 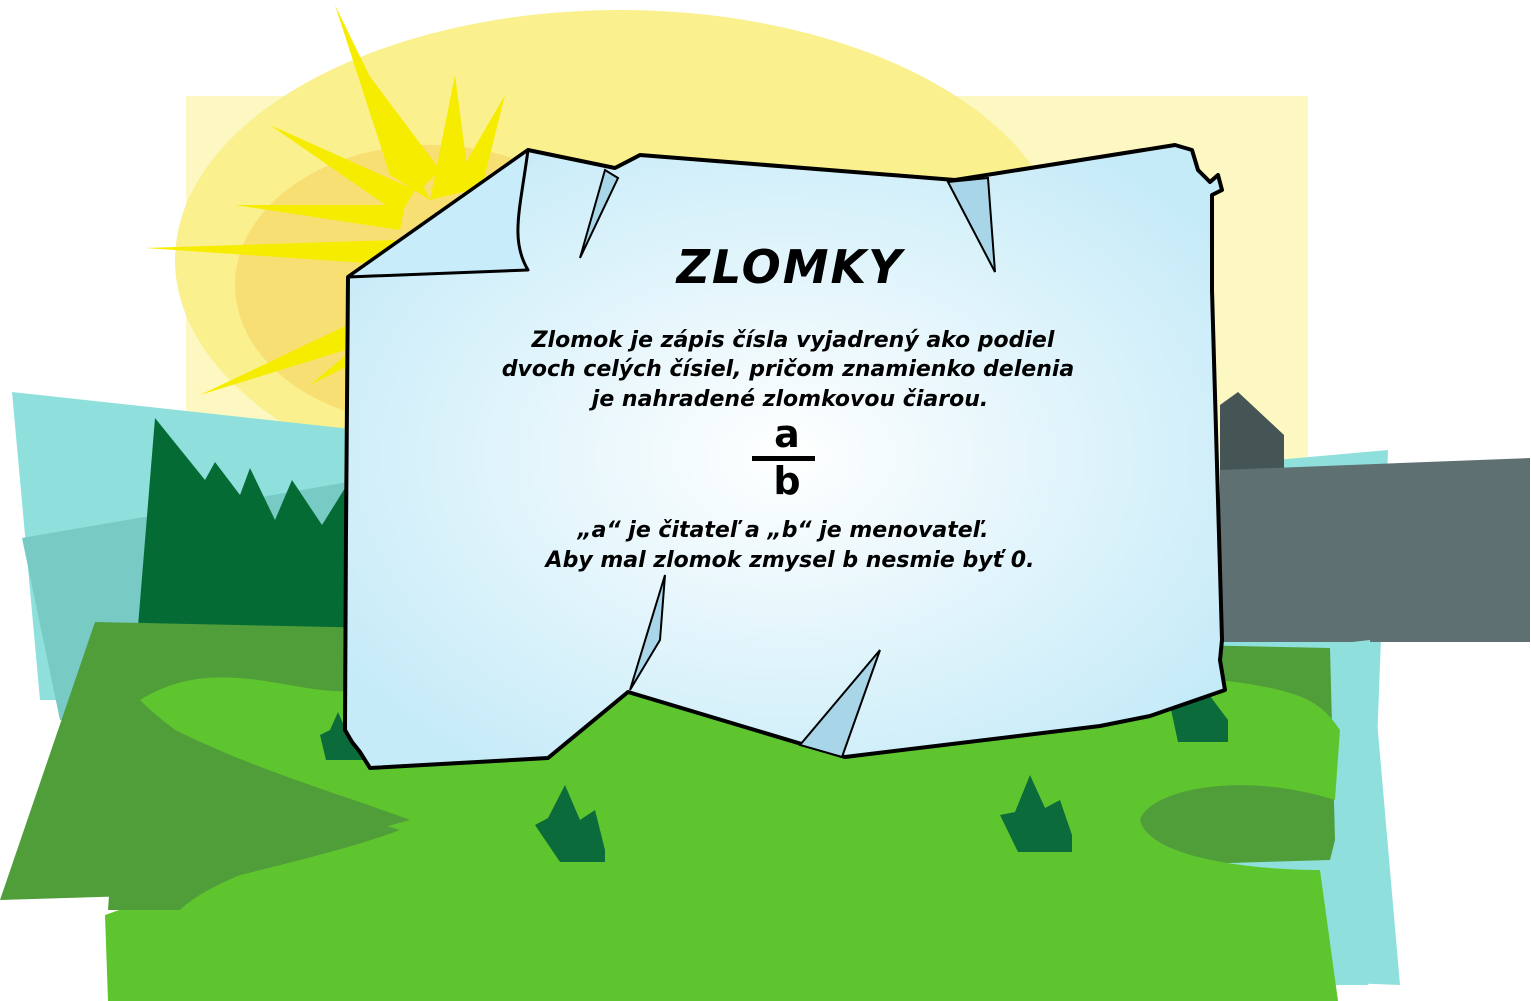 I want to click on building, so click(x=1375, y=550).